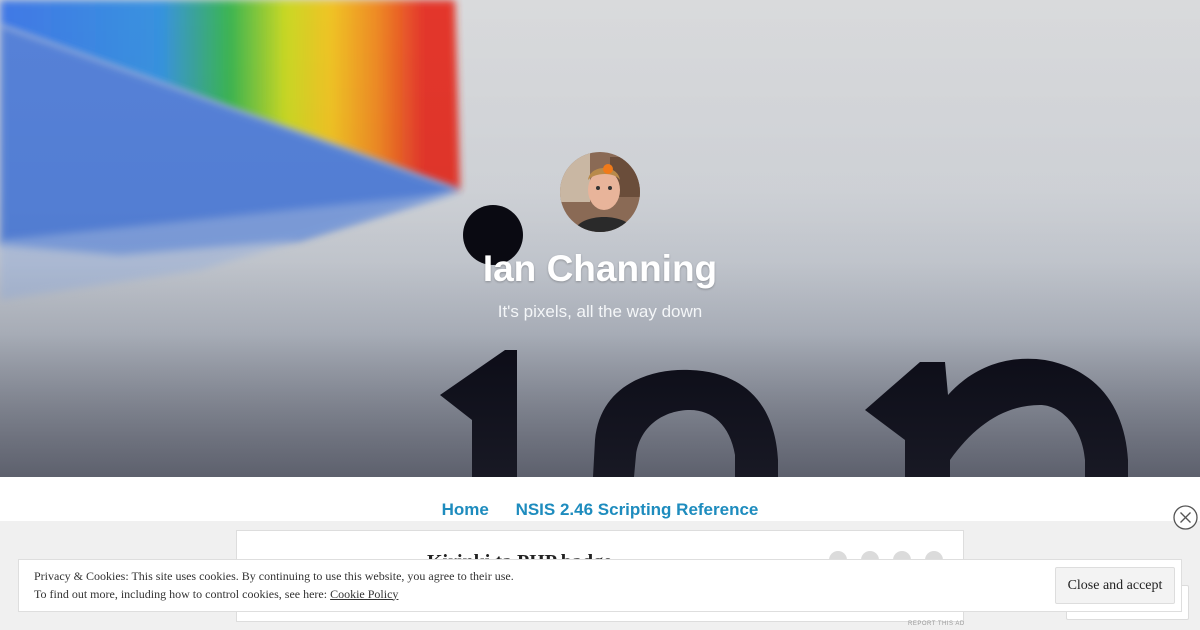 The image size is (1200, 630). I want to click on close-circle-icon, so click(1185, 517).